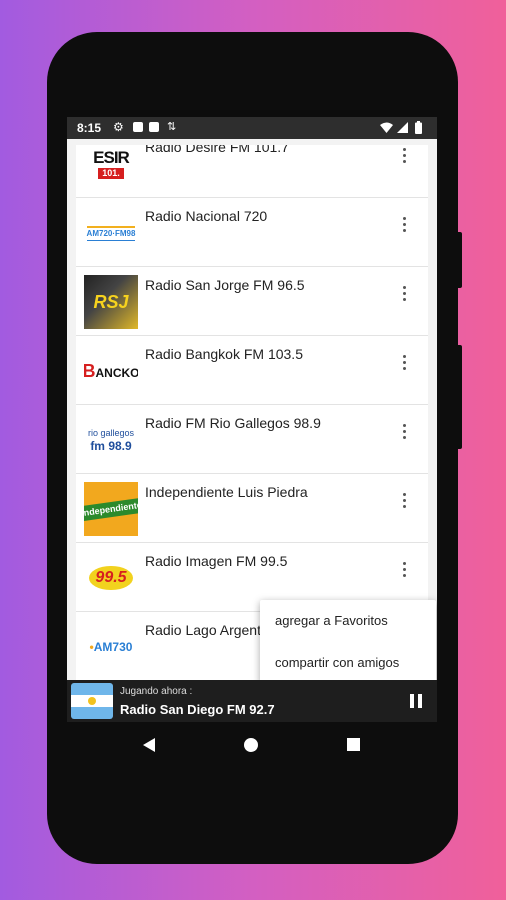  What do you see at coordinates (224, 354) in the screenshot?
I see `station-name: Radio Bangkok FM 103.5` at bounding box center [224, 354].